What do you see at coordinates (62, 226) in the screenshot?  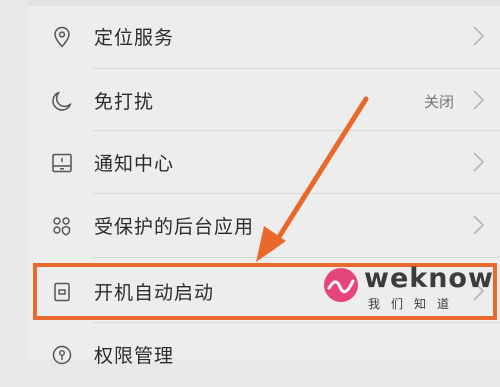 I see `apps-grid-icon` at bounding box center [62, 226].